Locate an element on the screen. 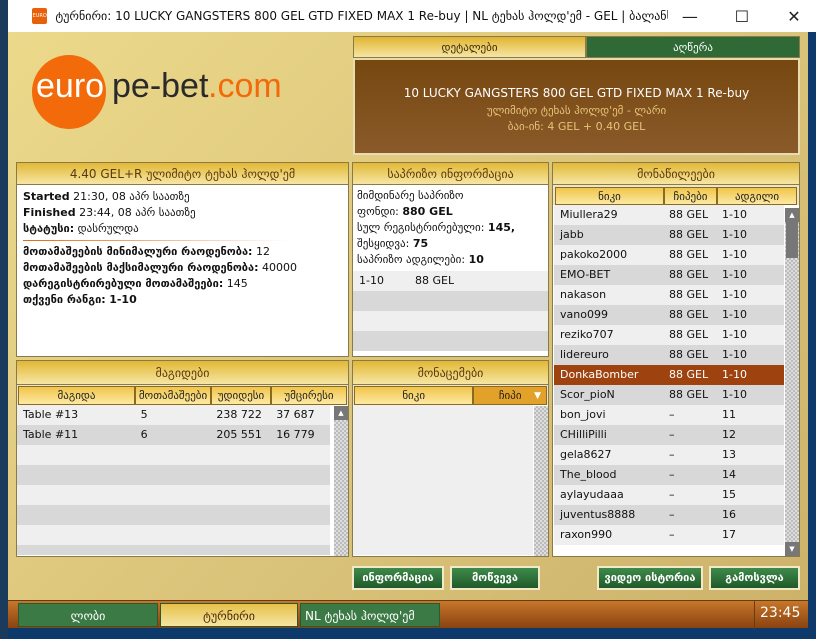  col-table: მაგიდა is located at coordinates (76, 395).